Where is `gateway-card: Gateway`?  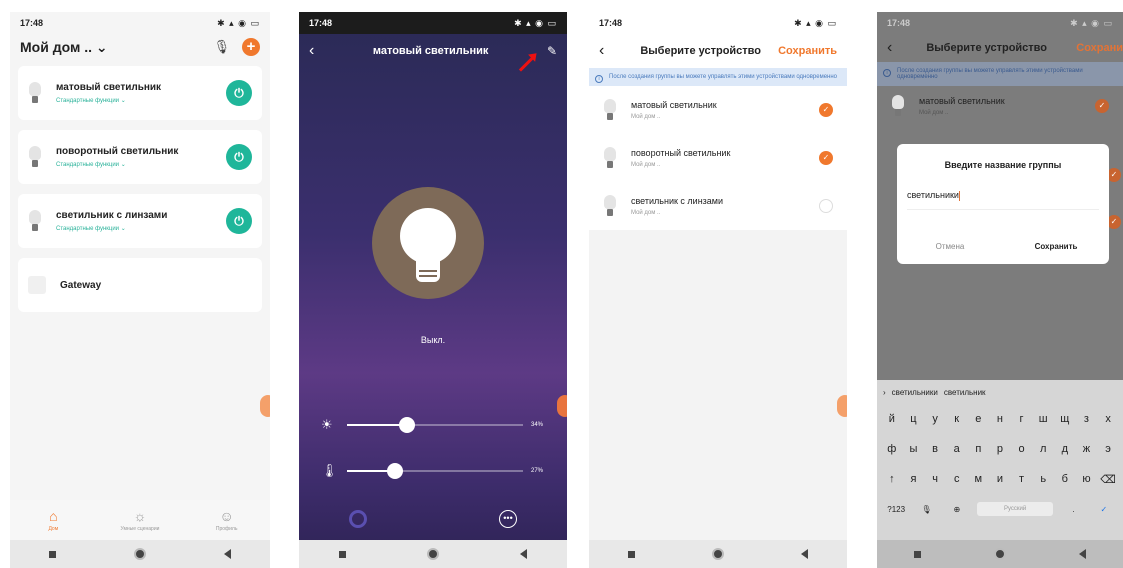 gateway-card: Gateway is located at coordinates (140, 285).